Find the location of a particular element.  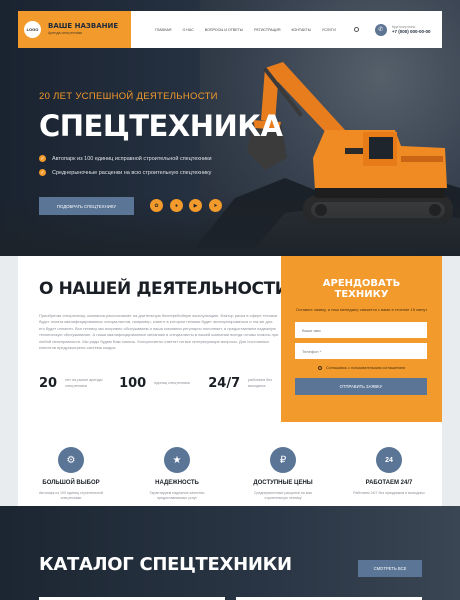

rent-form-title: АРЕНДОВАТЬ ТЕХНИКУ is located at coordinates (361, 289).